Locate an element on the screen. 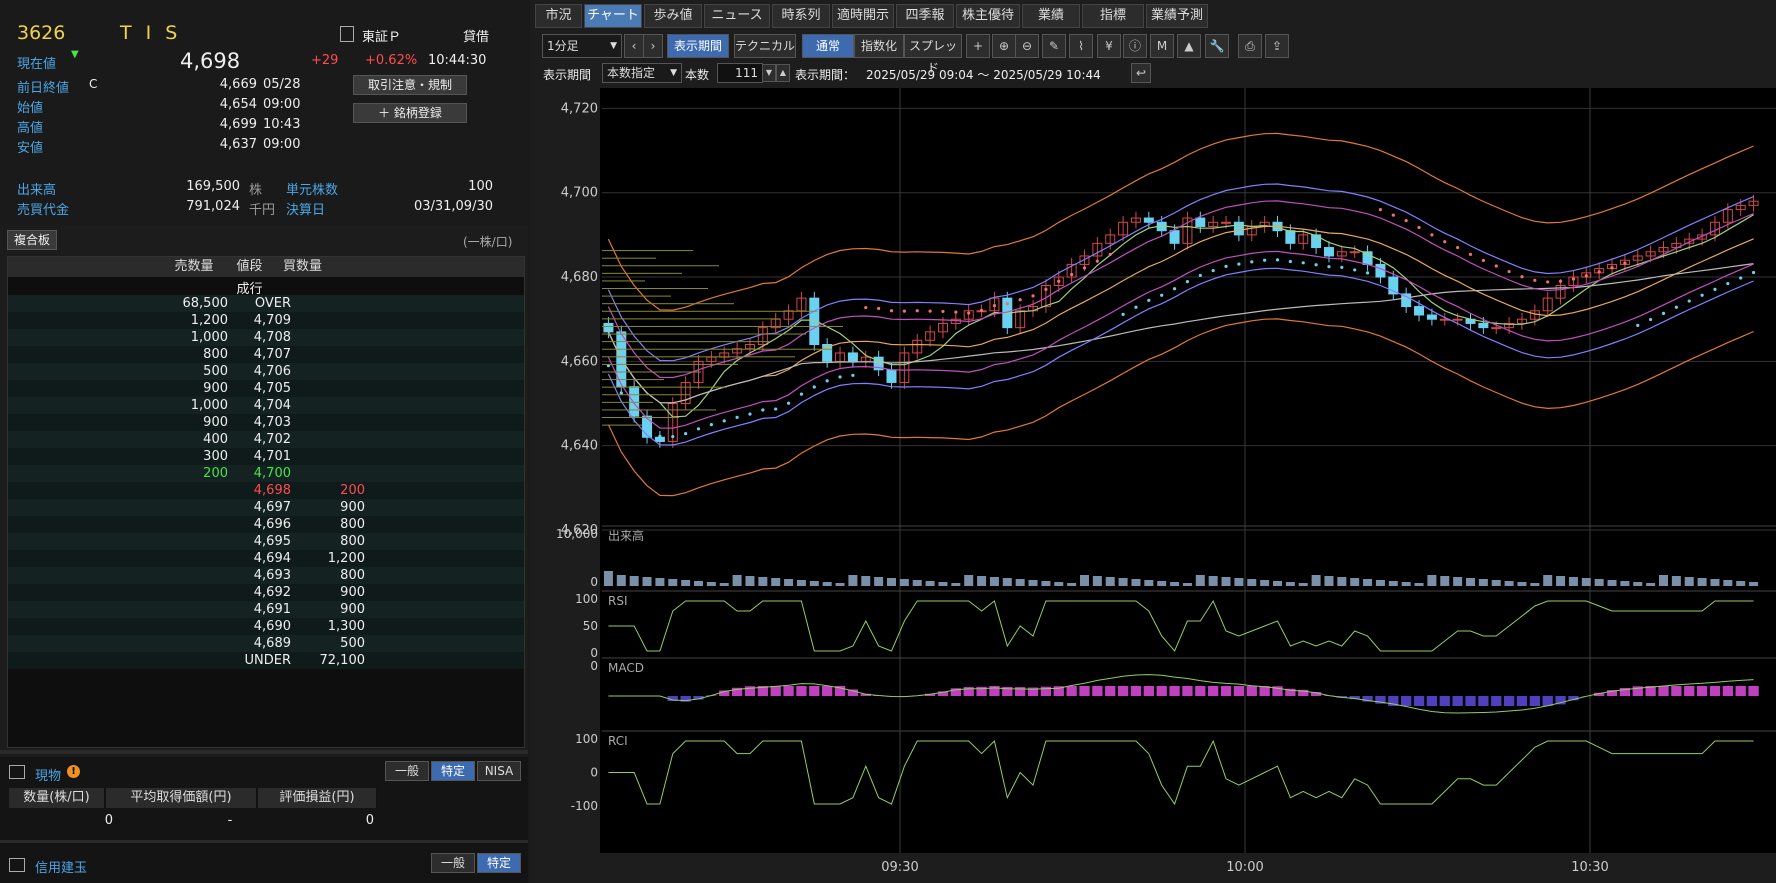 The height and width of the screenshot is (883, 1776). margin-tab-specific: 特定 is located at coordinates (499, 863).